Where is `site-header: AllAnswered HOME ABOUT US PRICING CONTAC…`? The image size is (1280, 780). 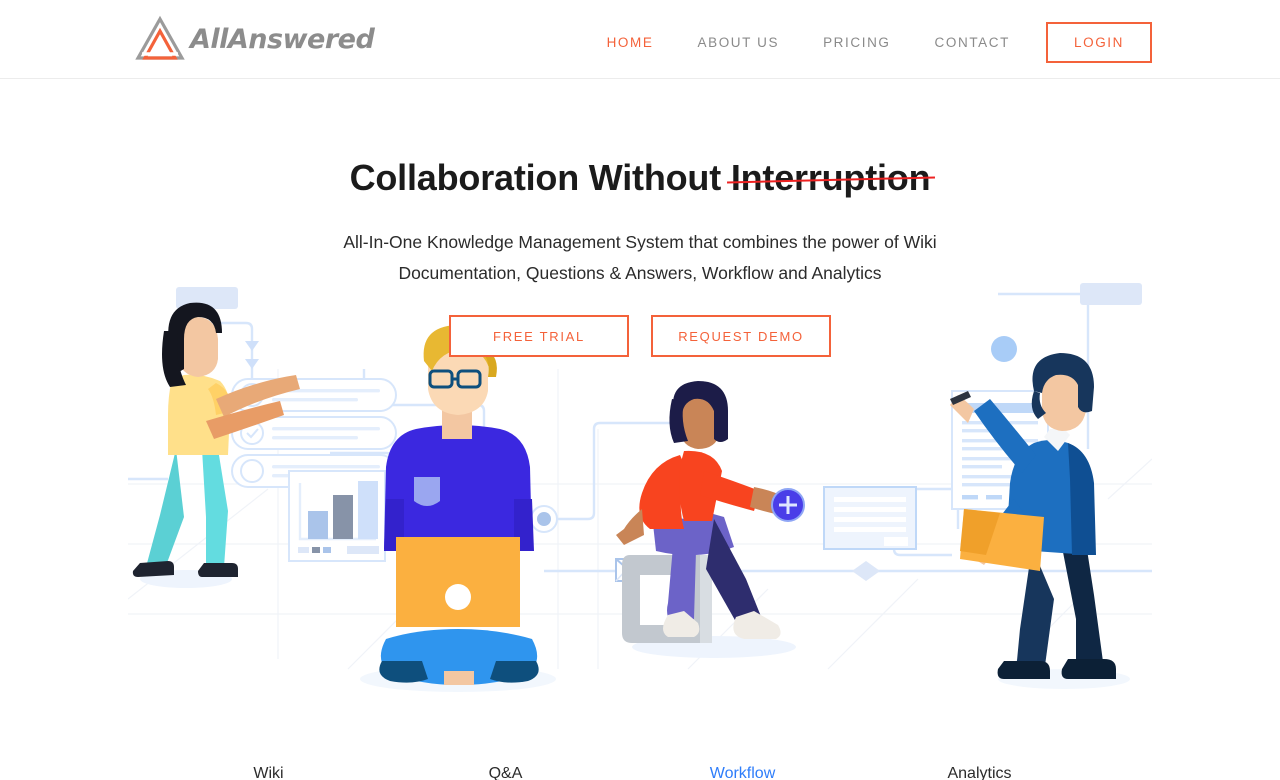 site-header: AllAnswered HOME ABOUT US PRICING CONTAC… is located at coordinates (640, 39).